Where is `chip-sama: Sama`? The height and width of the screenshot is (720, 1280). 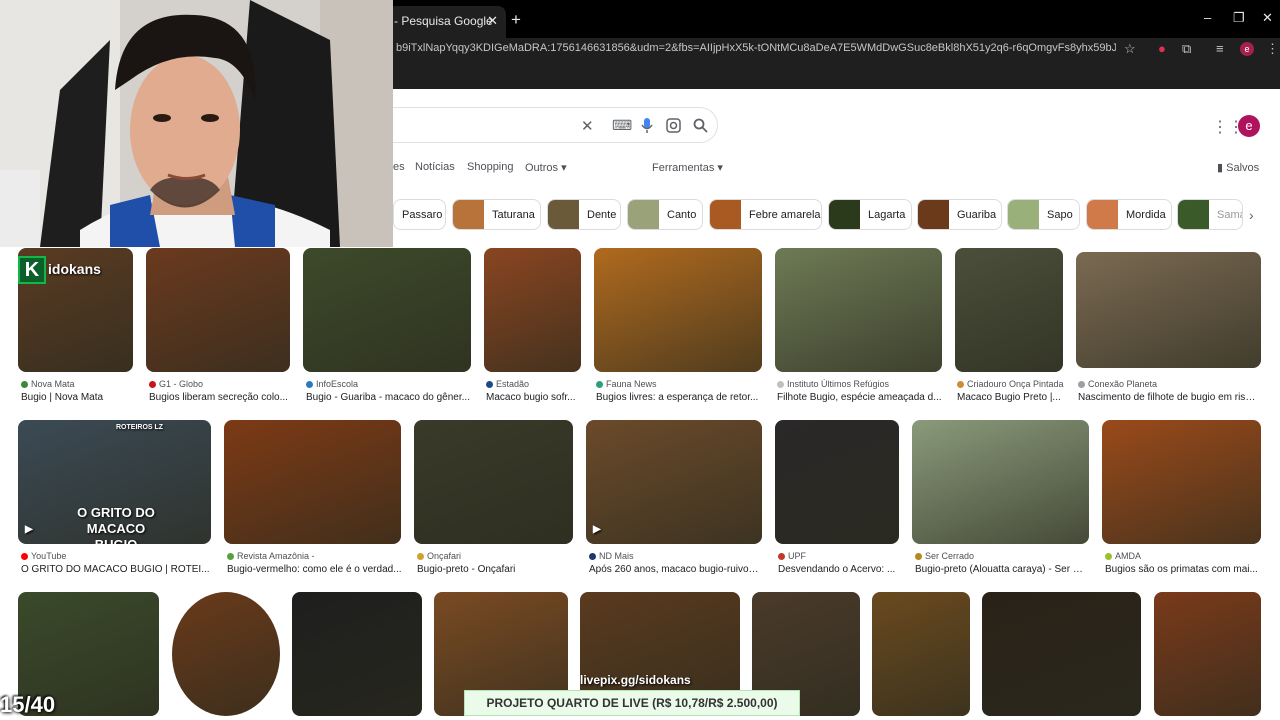 chip-sama: Sama is located at coordinates (1210, 214).